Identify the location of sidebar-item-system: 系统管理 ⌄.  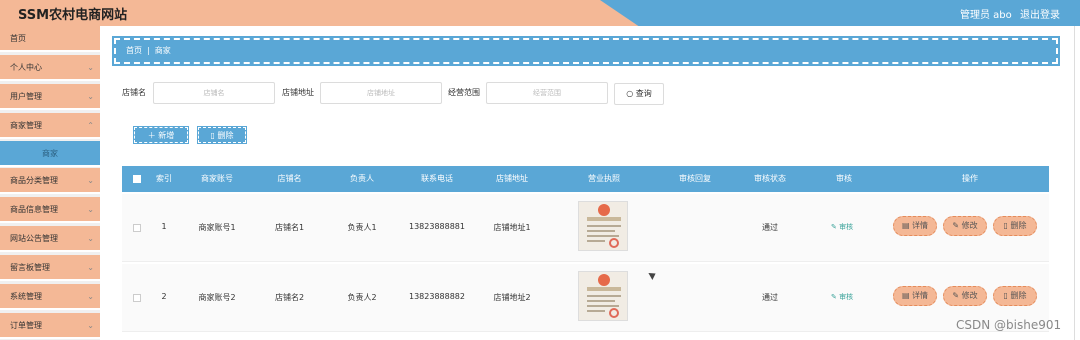
(50, 297).